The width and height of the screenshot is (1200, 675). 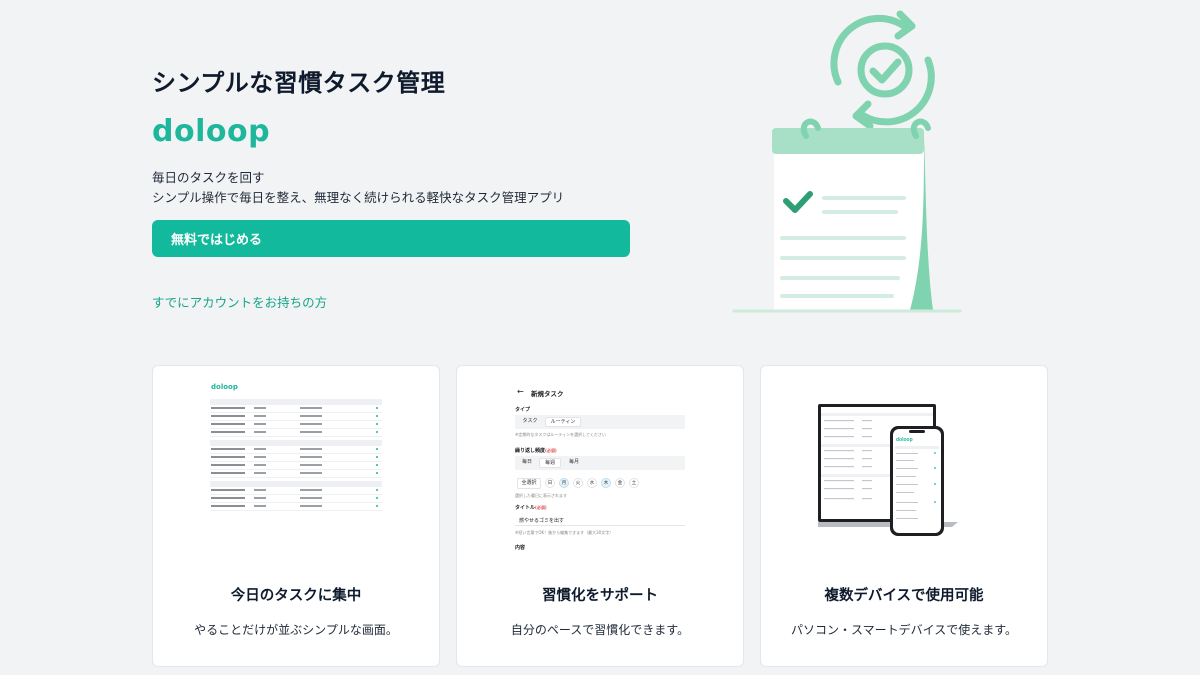 What do you see at coordinates (904, 596) in the screenshot?
I see `feature-title: 複数デバイスで使用可能` at bounding box center [904, 596].